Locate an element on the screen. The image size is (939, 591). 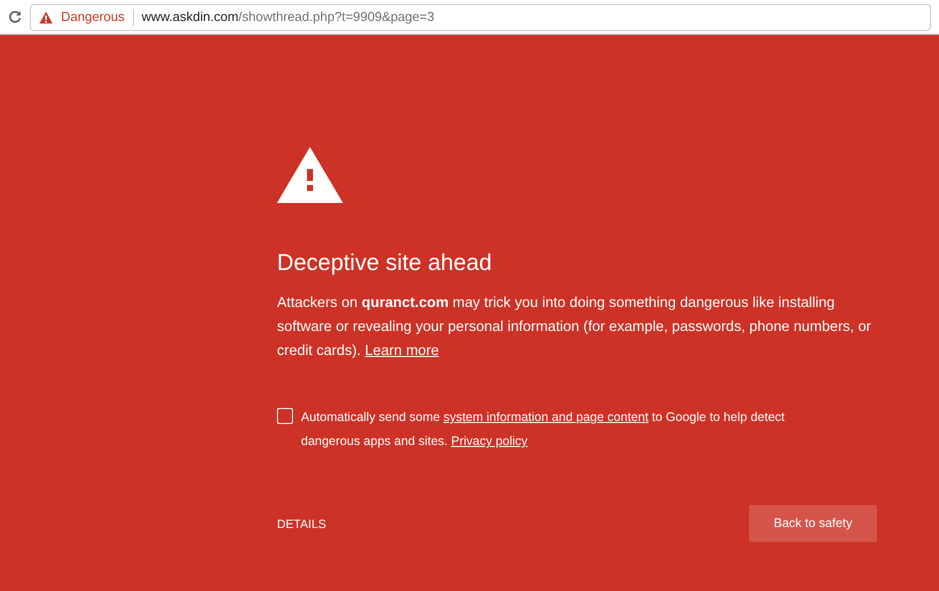
page-heading: Deceptive site ahead is located at coordinates (385, 262).